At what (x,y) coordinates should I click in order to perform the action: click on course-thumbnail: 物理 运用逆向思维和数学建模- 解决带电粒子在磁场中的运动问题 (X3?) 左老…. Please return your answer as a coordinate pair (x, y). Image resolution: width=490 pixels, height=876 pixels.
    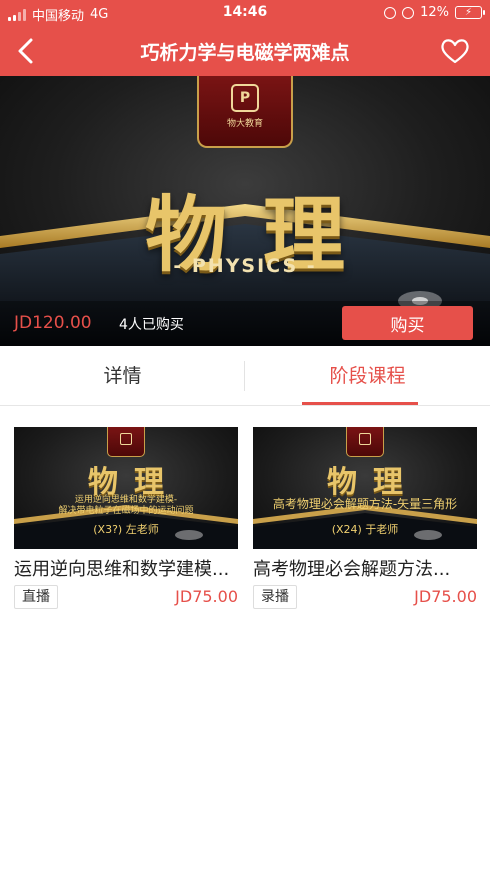
    Looking at the image, I should click on (126, 488).